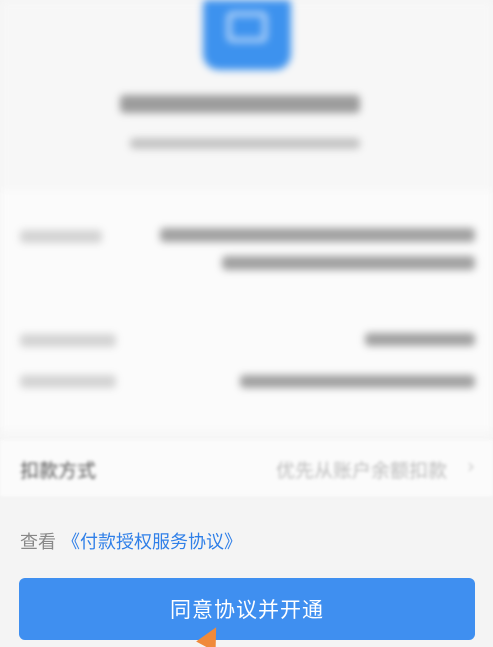 The height and width of the screenshot is (647, 493). I want to click on app-logo-icon, so click(247, 35).